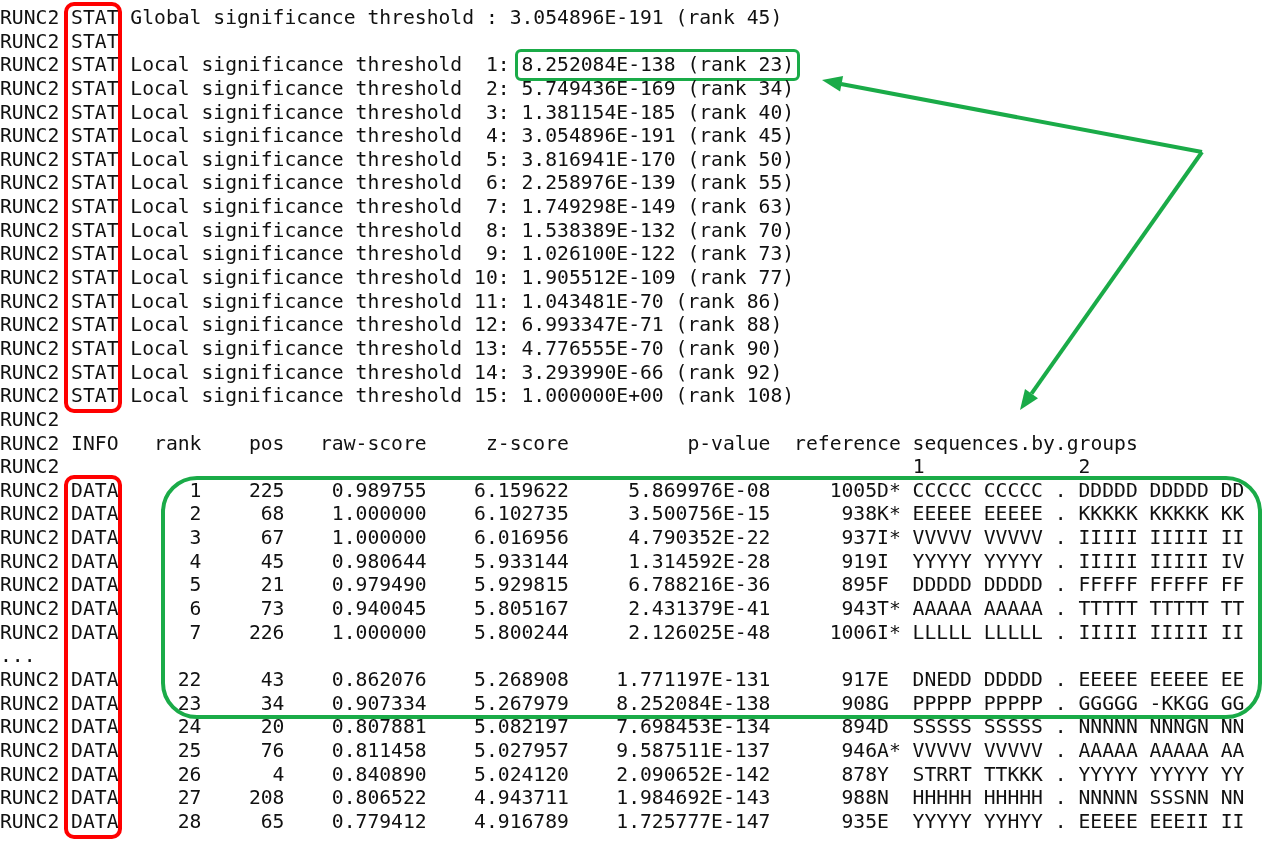 The width and height of the screenshot is (1280, 858). What do you see at coordinates (521, 679) in the screenshot?
I see `z-score-cell-text: 5.268908` at bounding box center [521, 679].